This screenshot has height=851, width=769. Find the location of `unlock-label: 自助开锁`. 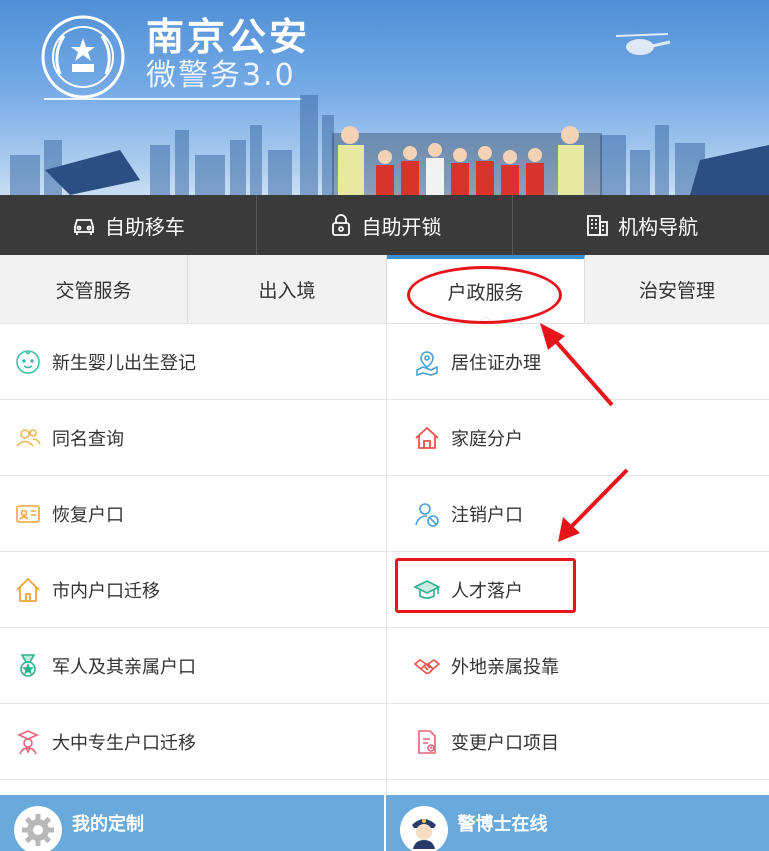

unlock-label: 自助开锁 is located at coordinates (401, 226).